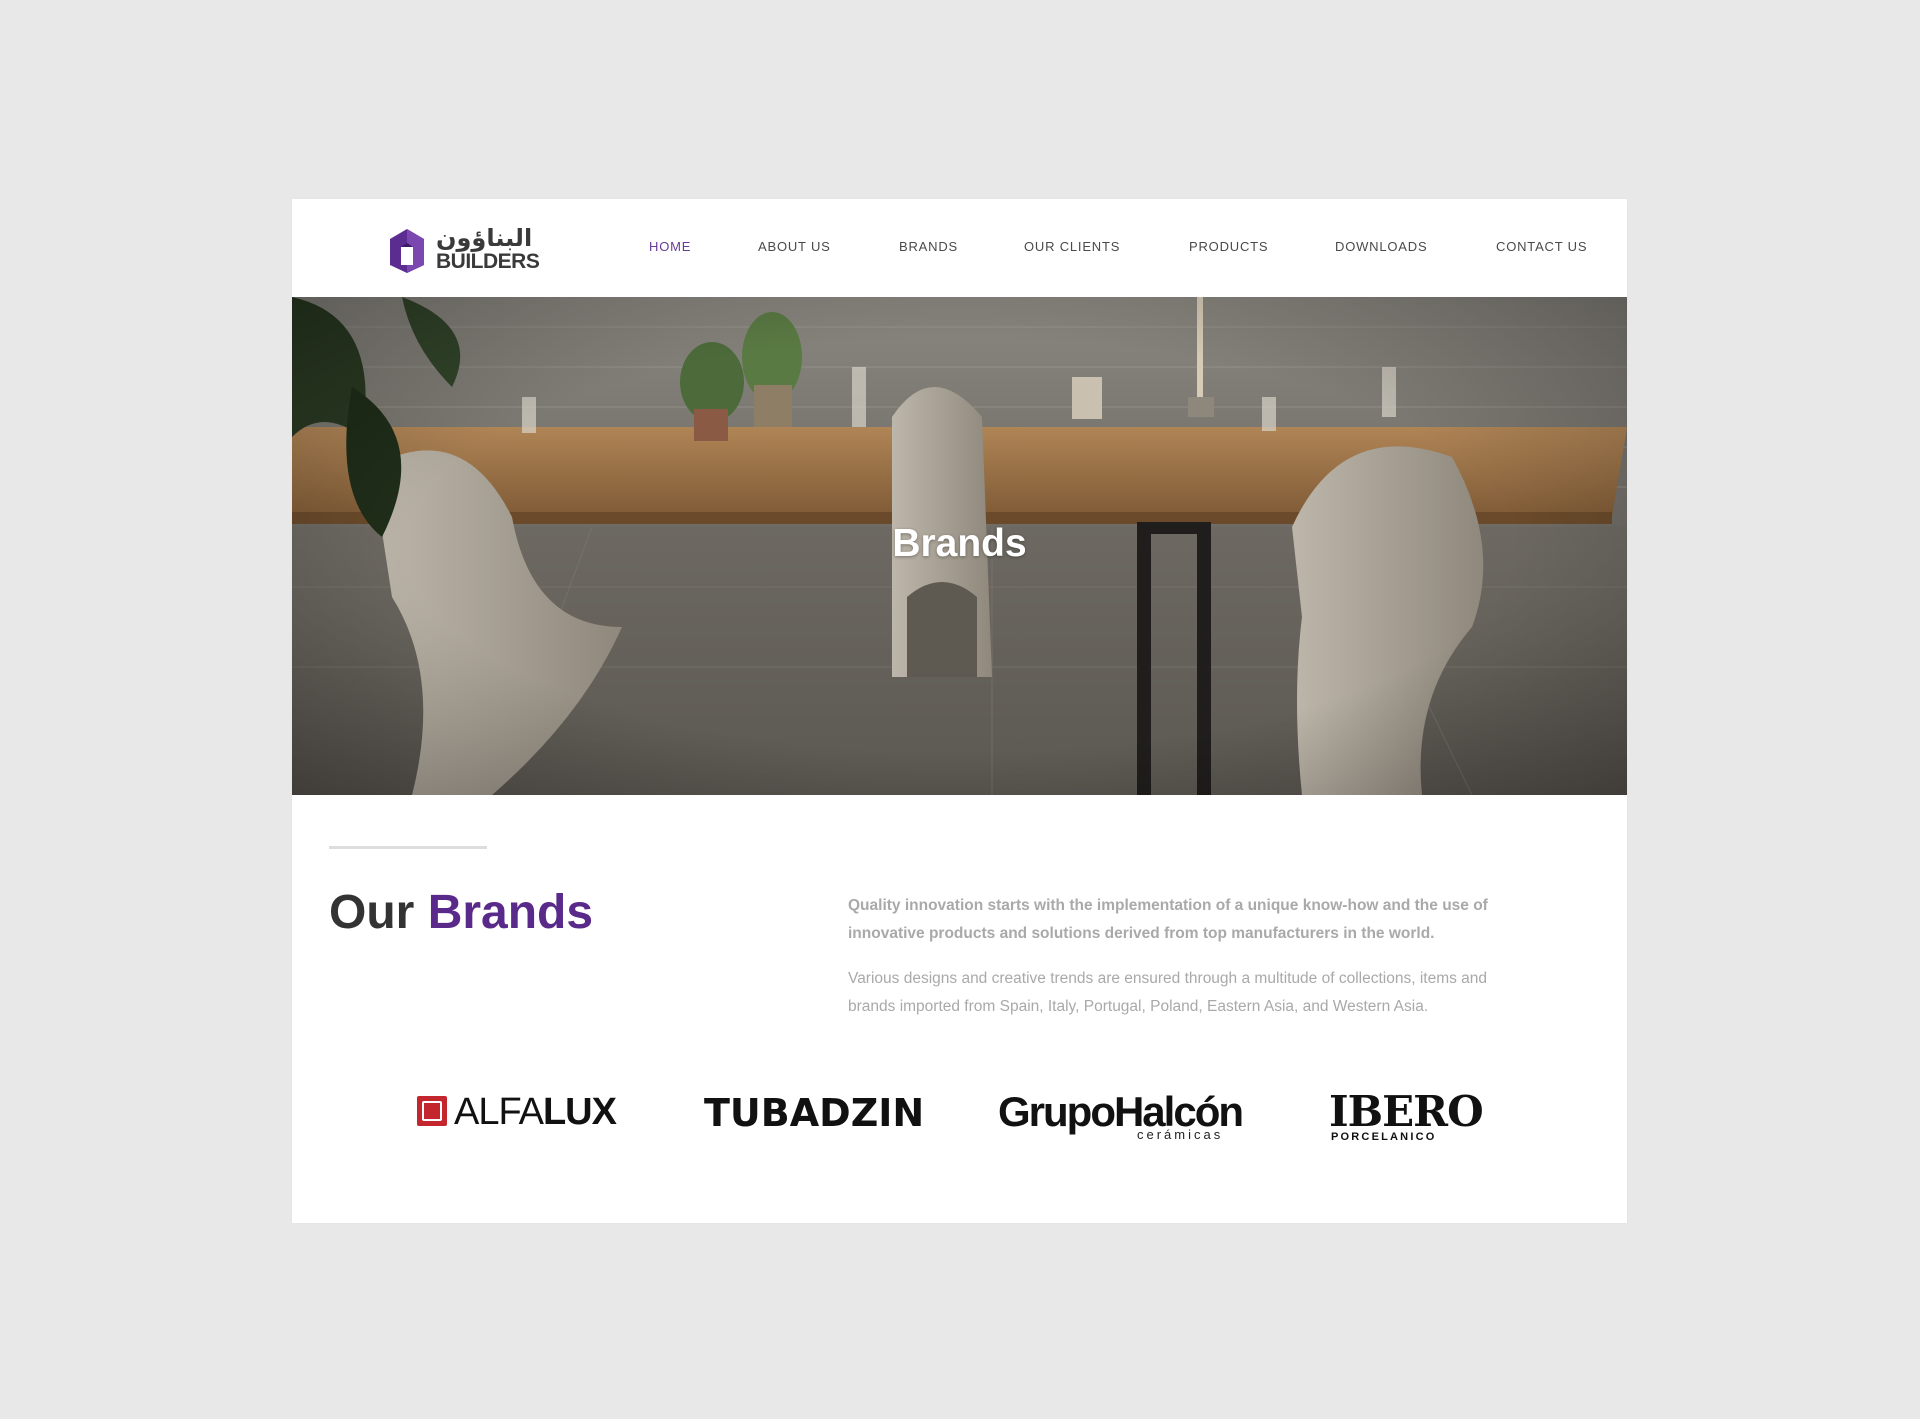  What do you see at coordinates (928, 246) in the screenshot?
I see `nav-brands: BRANDS` at bounding box center [928, 246].